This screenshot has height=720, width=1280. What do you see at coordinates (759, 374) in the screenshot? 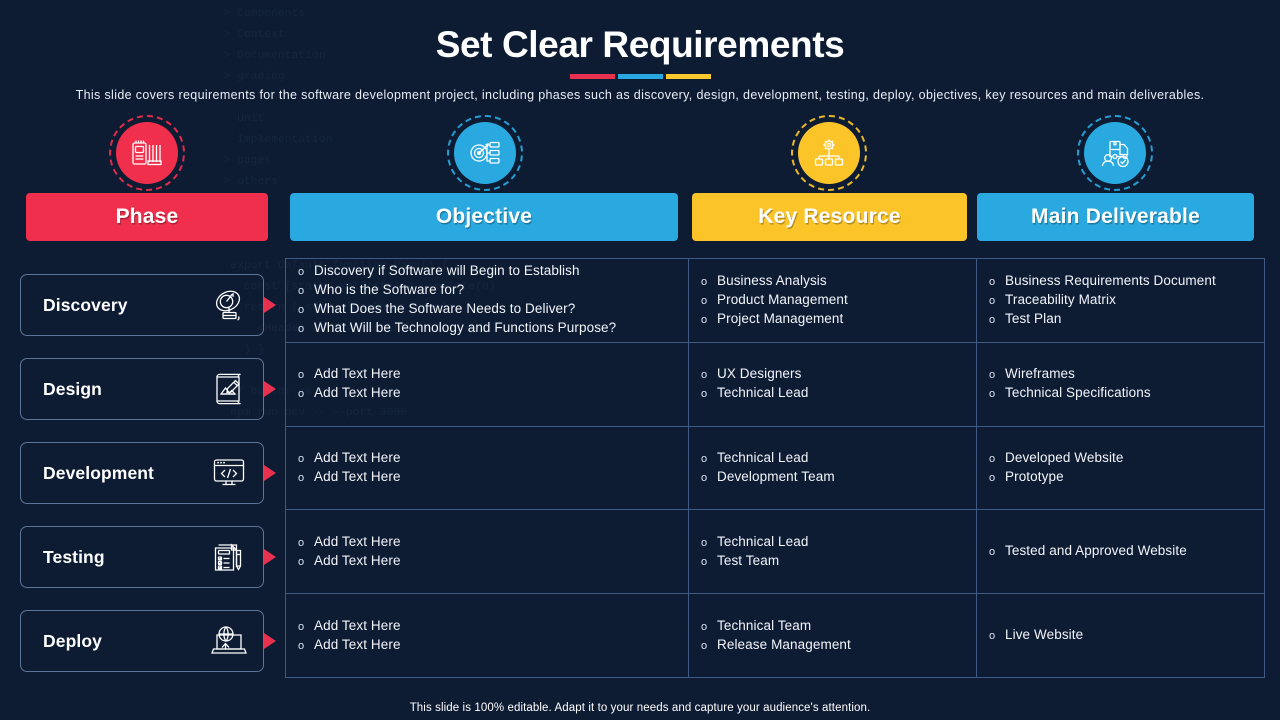
I see `list-item-text: UX Designers` at bounding box center [759, 374].